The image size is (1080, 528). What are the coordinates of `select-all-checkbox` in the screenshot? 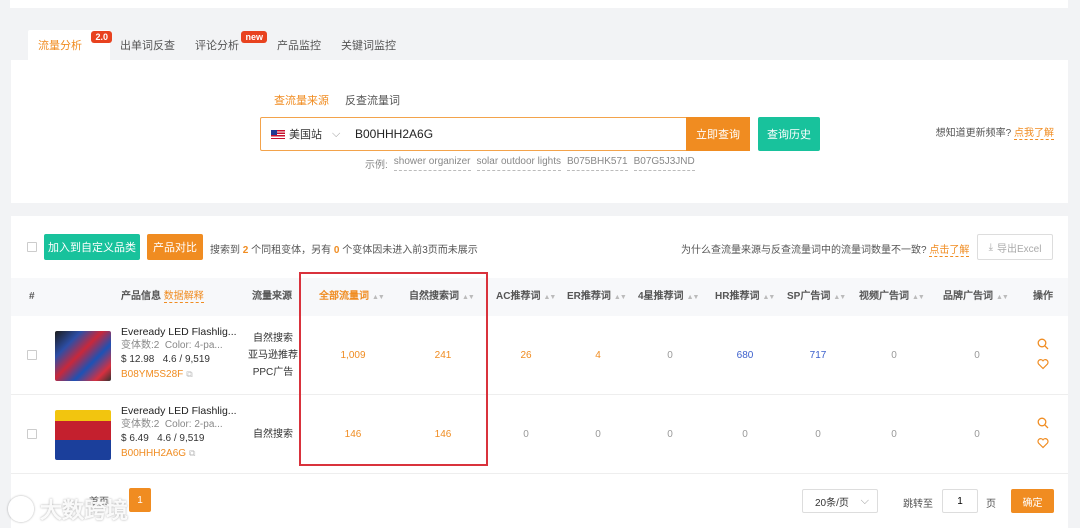 It's located at (32, 247).